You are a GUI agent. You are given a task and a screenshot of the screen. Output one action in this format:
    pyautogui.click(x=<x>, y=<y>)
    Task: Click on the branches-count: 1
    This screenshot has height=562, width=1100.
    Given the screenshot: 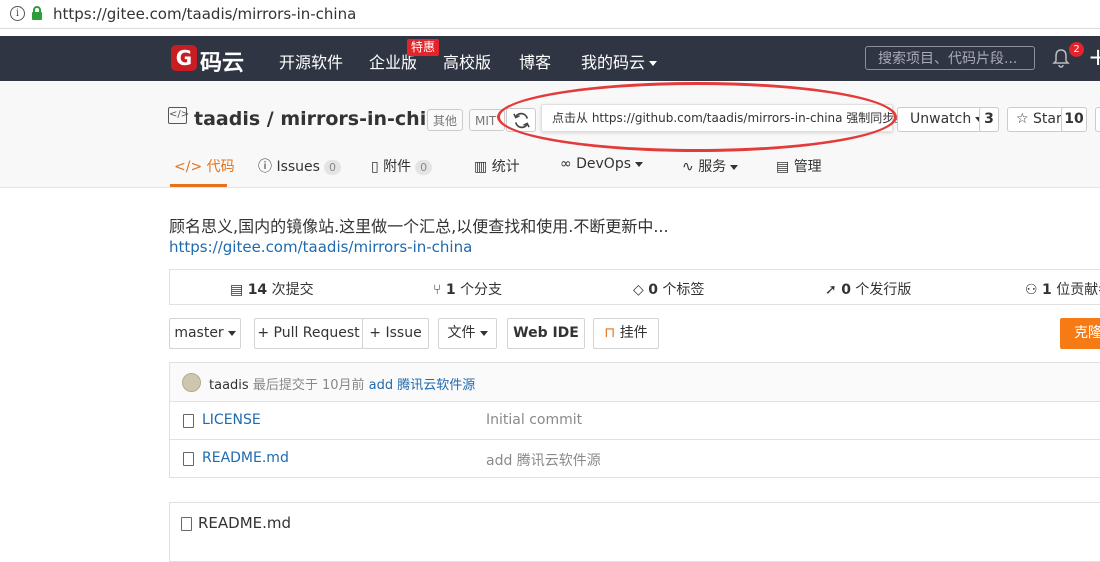 What is the action you would take?
    pyautogui.click(x=450, y=290)
    